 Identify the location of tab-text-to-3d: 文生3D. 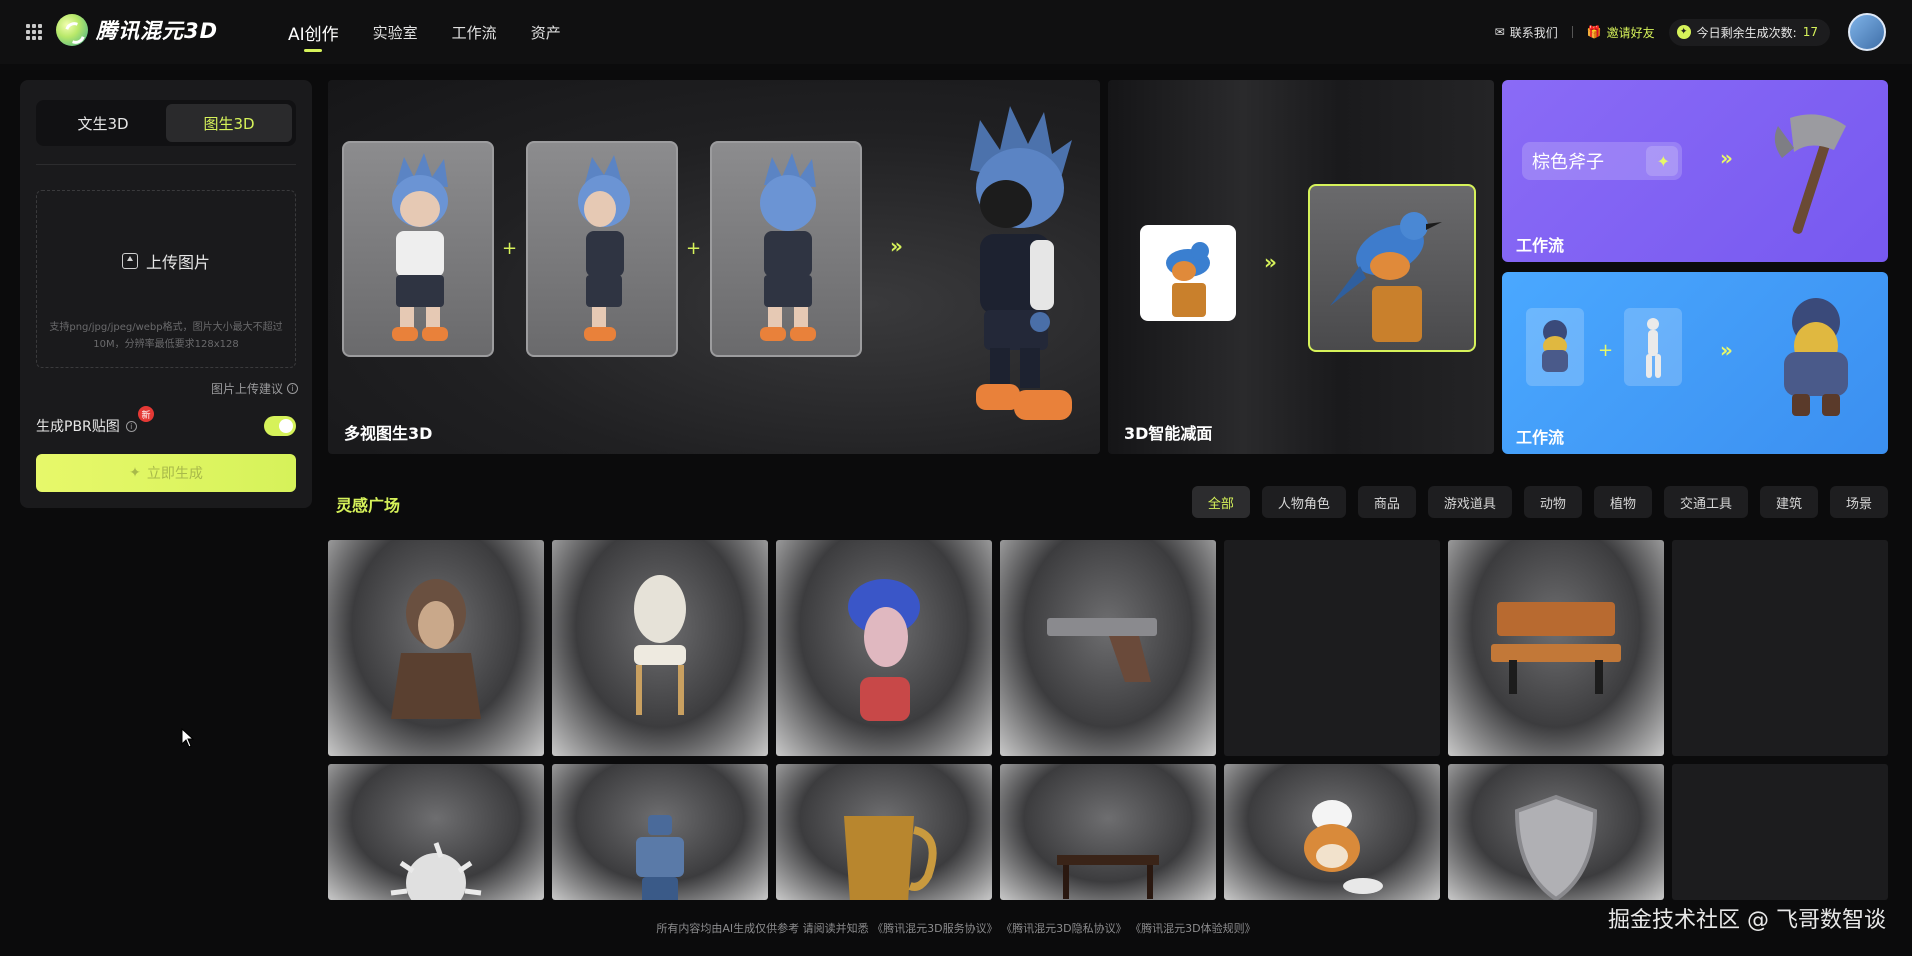
(103, 123).